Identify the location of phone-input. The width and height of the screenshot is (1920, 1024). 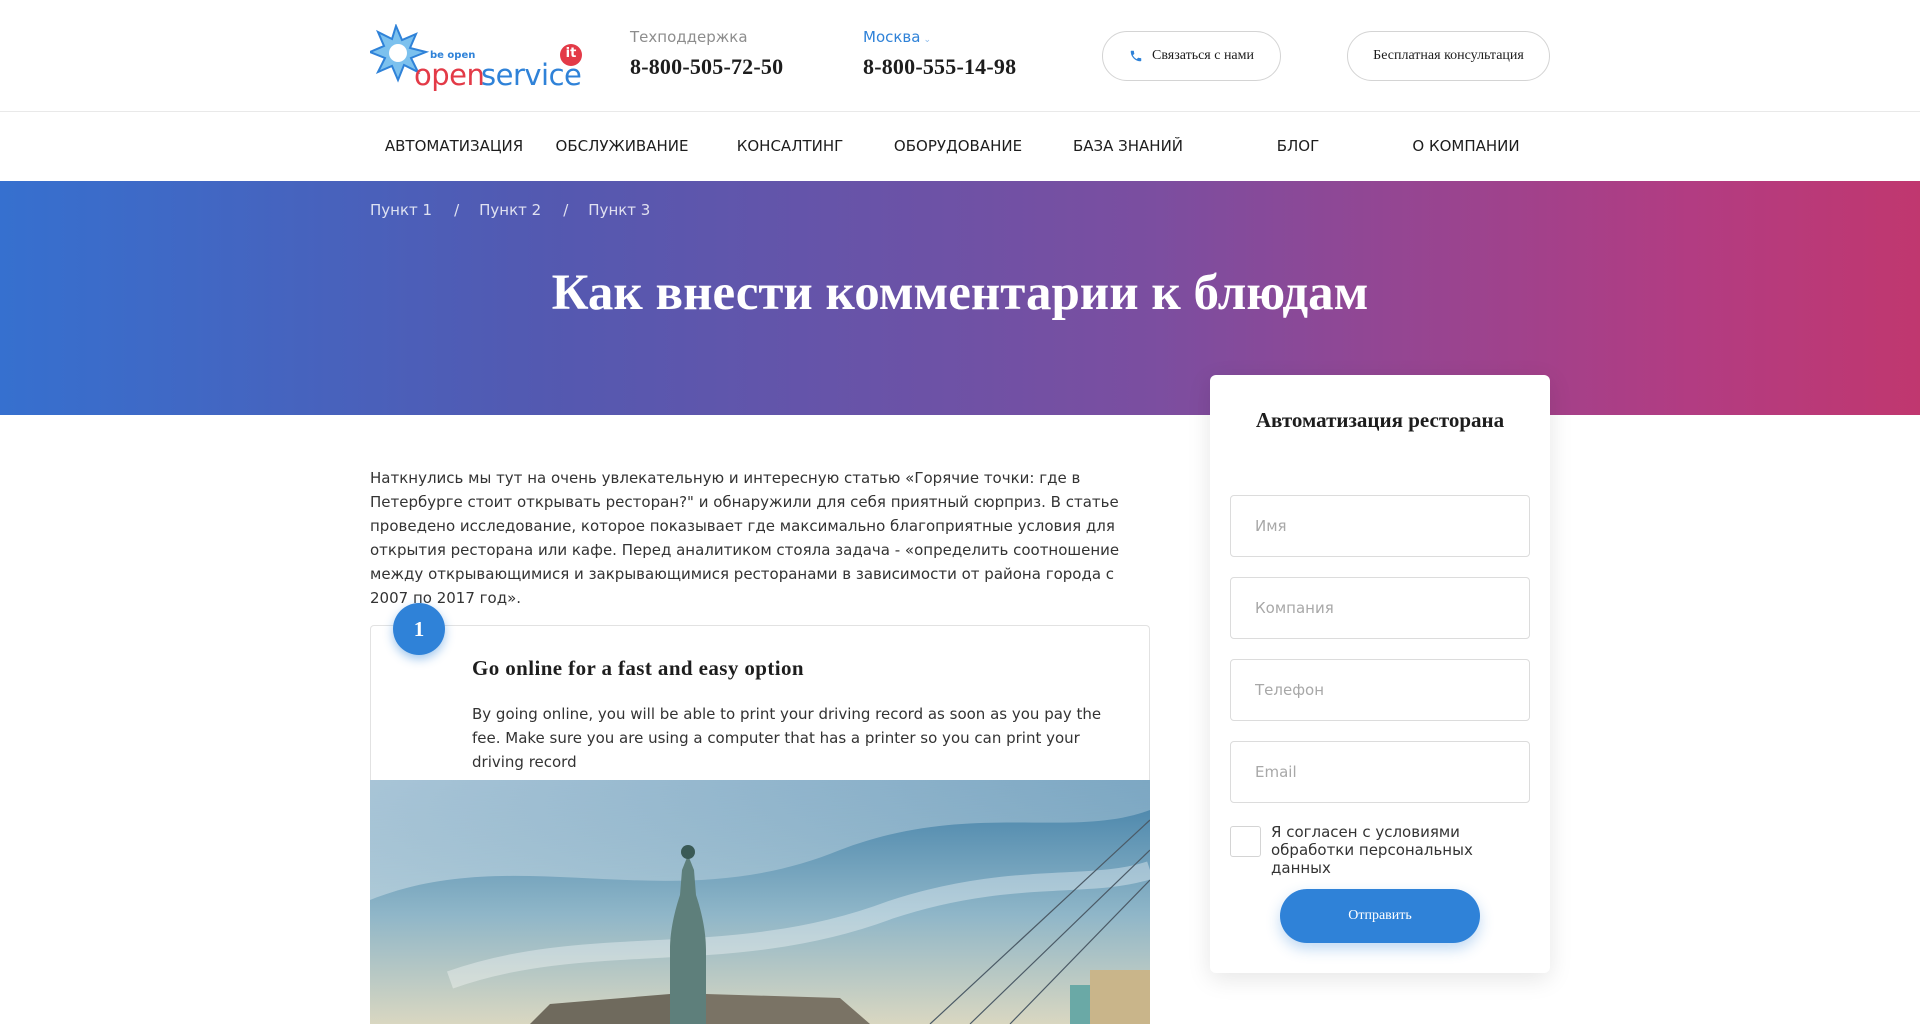
(1380, 690).